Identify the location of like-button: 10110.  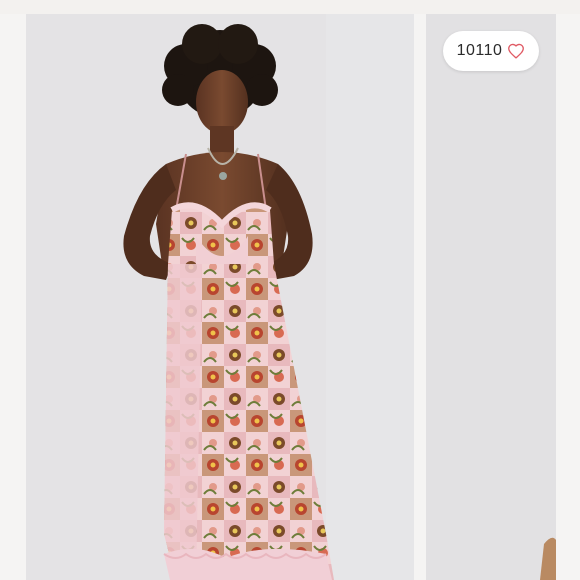
(491, 51).